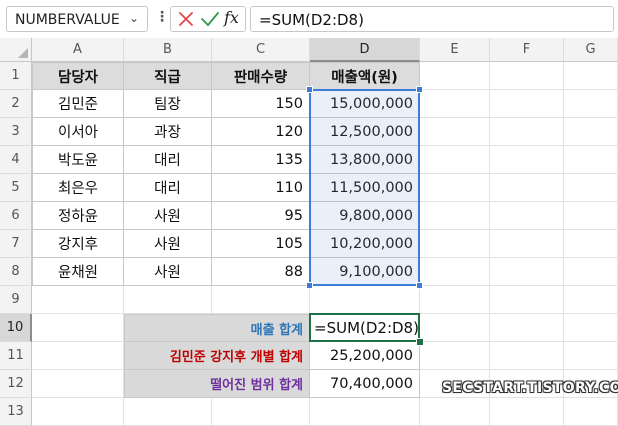 This screenshot has width=618, height=426. I want to click on row-header-4: 4, so click(16, 160).